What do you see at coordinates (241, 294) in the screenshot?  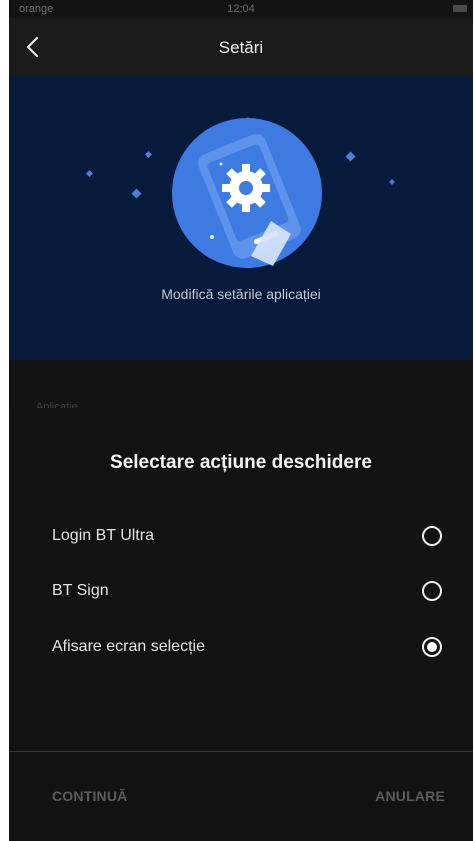 I see `hero-caption: Modifică setările aplicației` at bounding box center [241, 294].